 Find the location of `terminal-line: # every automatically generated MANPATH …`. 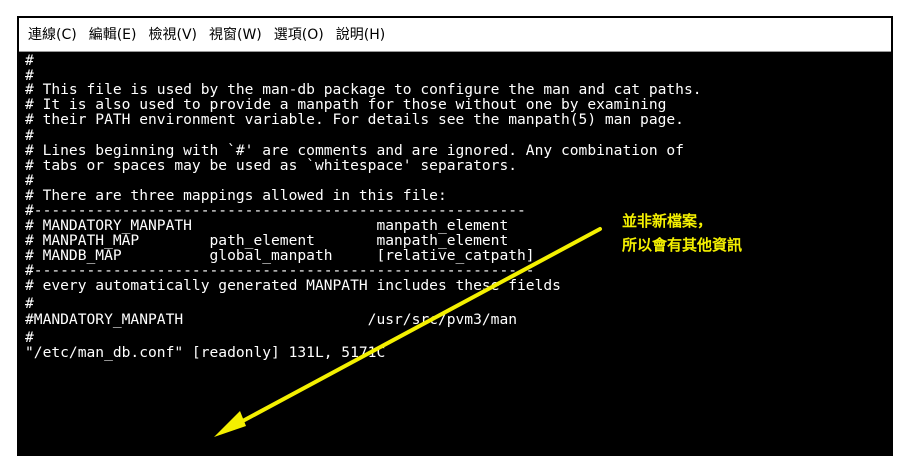

terminal-line: # every automatically generated MANPATH … is located at coordinates (293, 285).